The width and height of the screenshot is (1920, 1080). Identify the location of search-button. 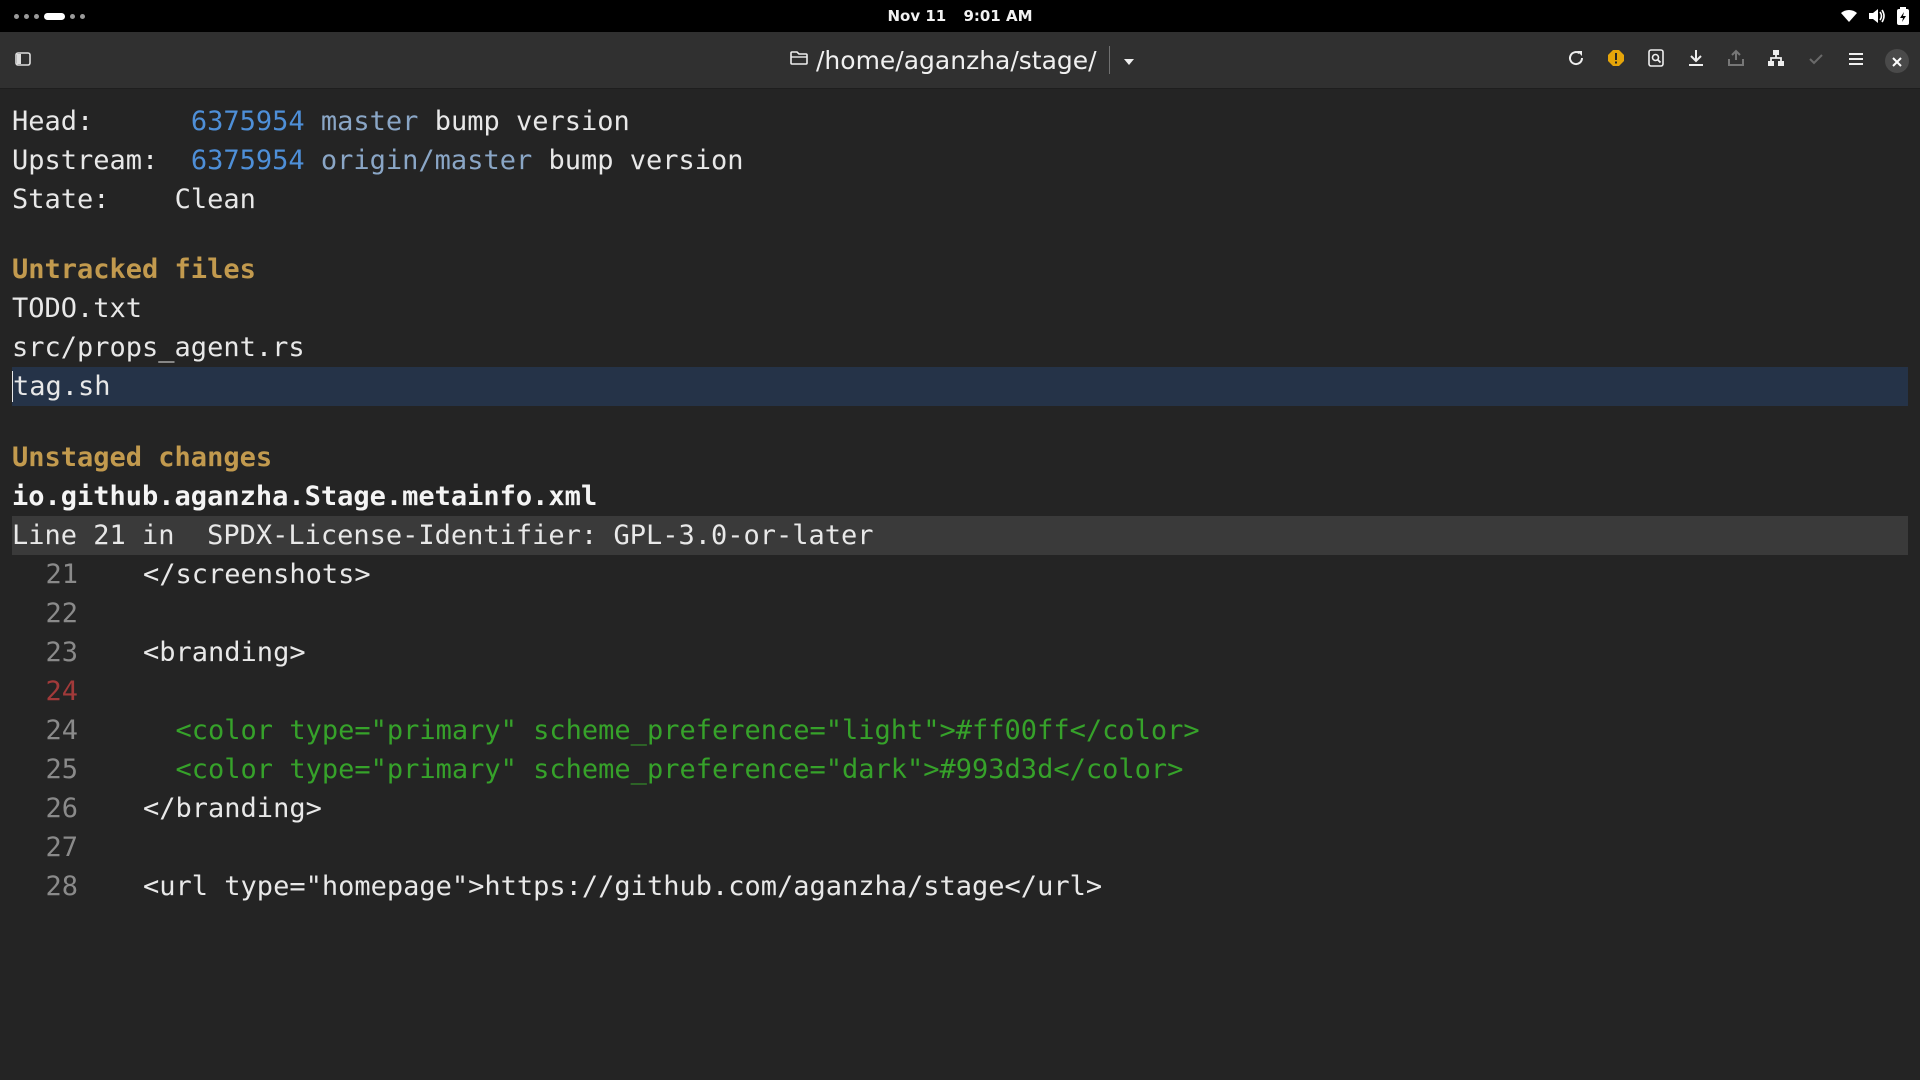
(1656, 60).